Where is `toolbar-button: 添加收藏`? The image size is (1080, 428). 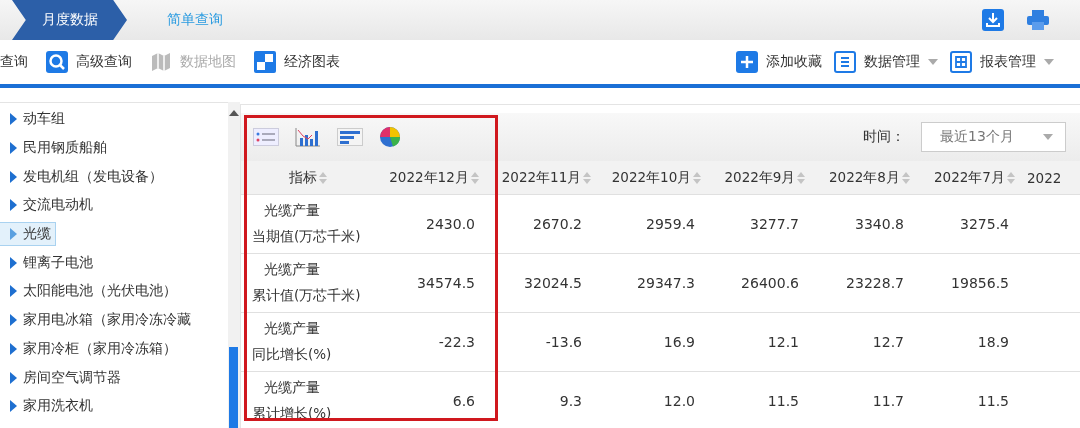
toolbar-button: 添加收藏 is located at coordinates (779, 62).